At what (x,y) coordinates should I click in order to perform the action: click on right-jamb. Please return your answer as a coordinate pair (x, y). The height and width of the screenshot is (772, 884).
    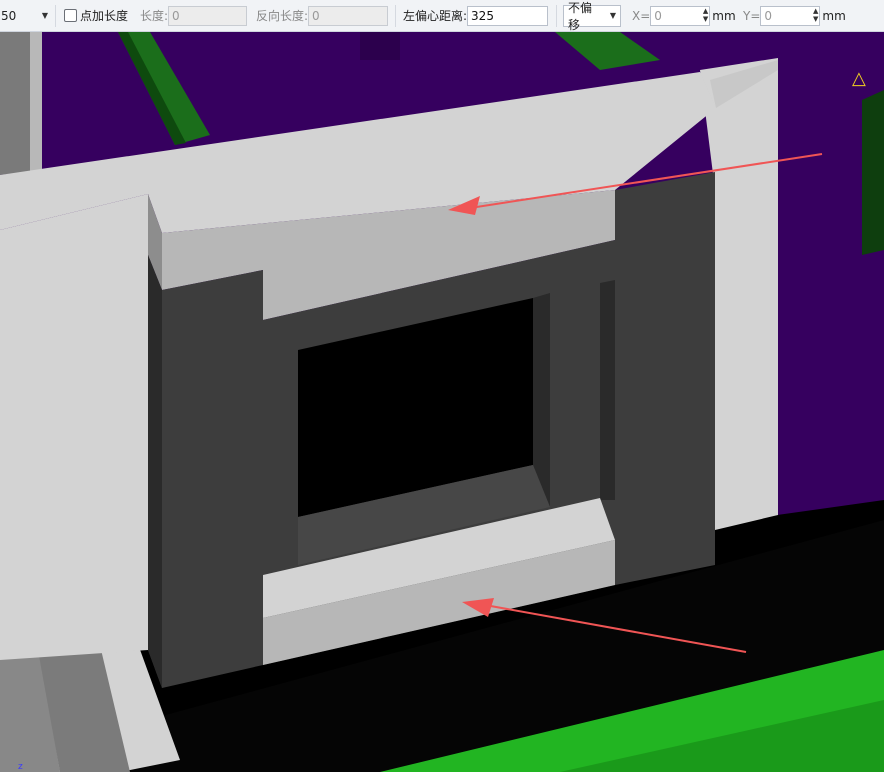
    Looking at the image, I should click on (665, 378).